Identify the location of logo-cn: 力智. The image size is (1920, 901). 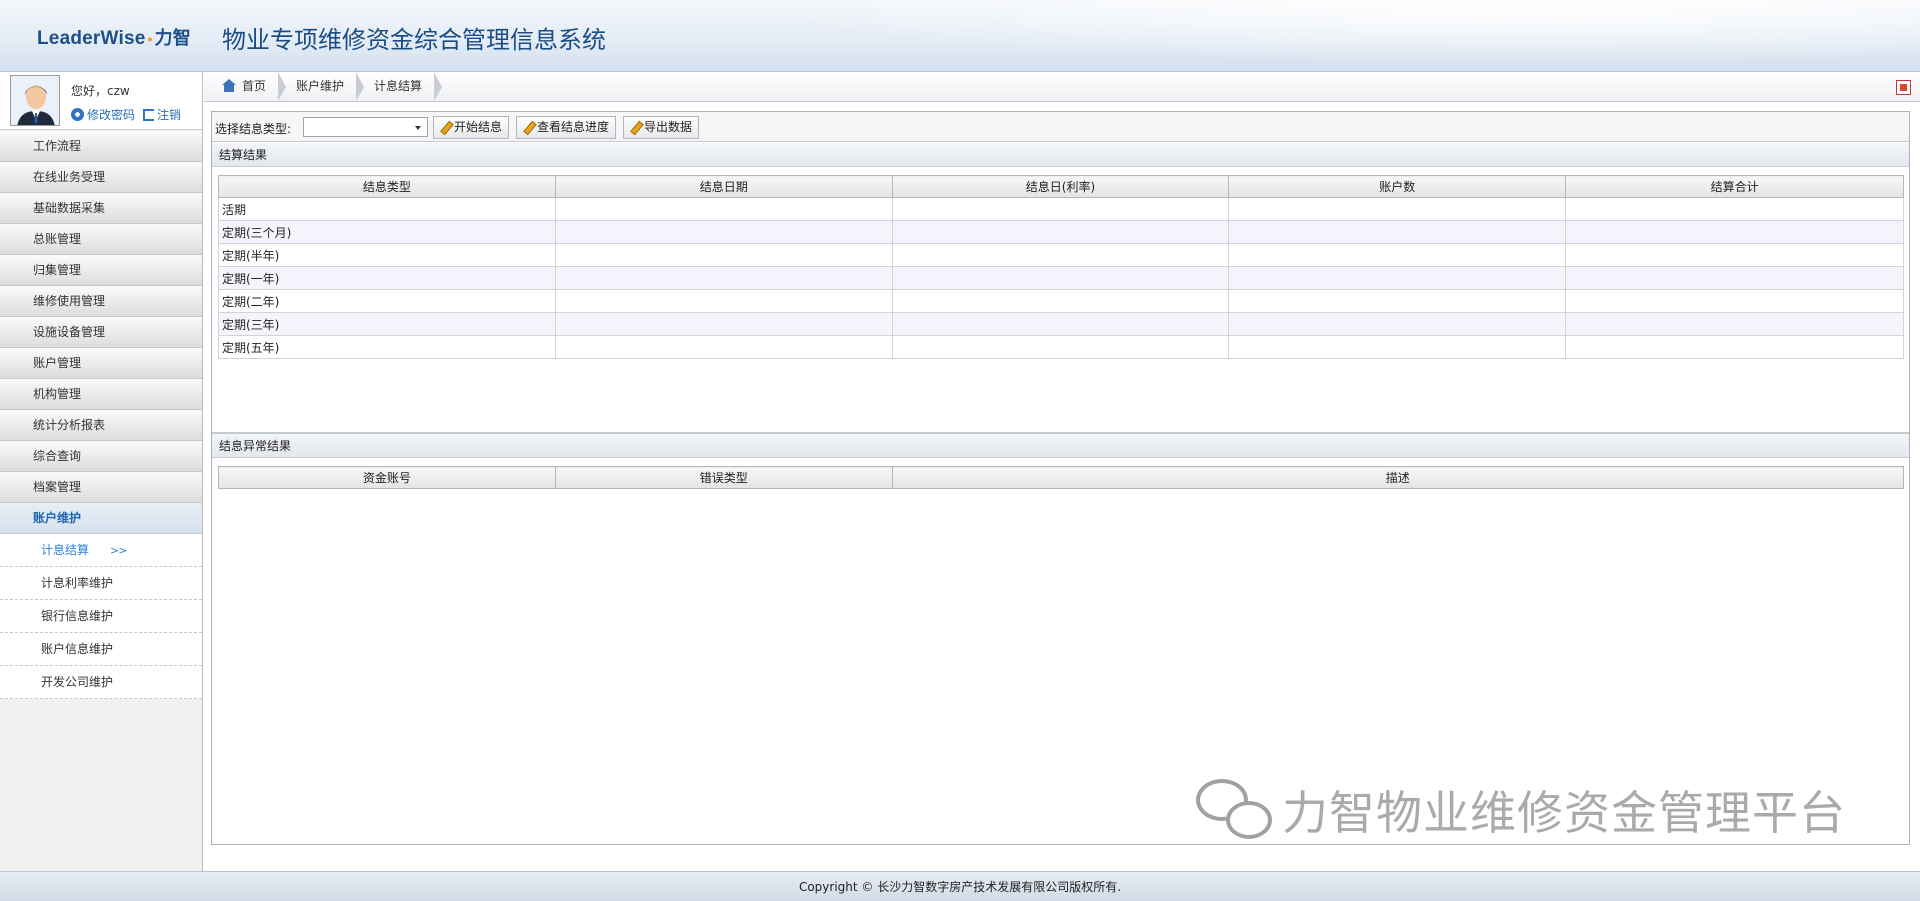
(173, 38).